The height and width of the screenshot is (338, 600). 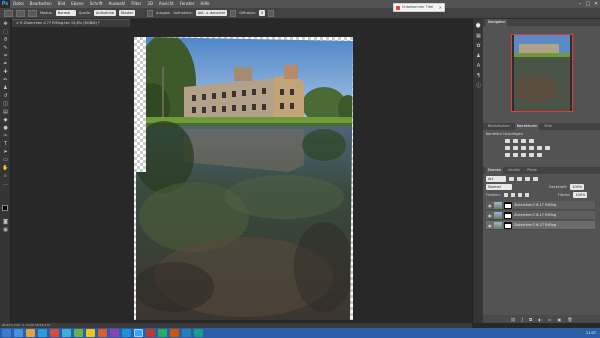 I want to click on lock-all-icon, so click(x=526, y=195).